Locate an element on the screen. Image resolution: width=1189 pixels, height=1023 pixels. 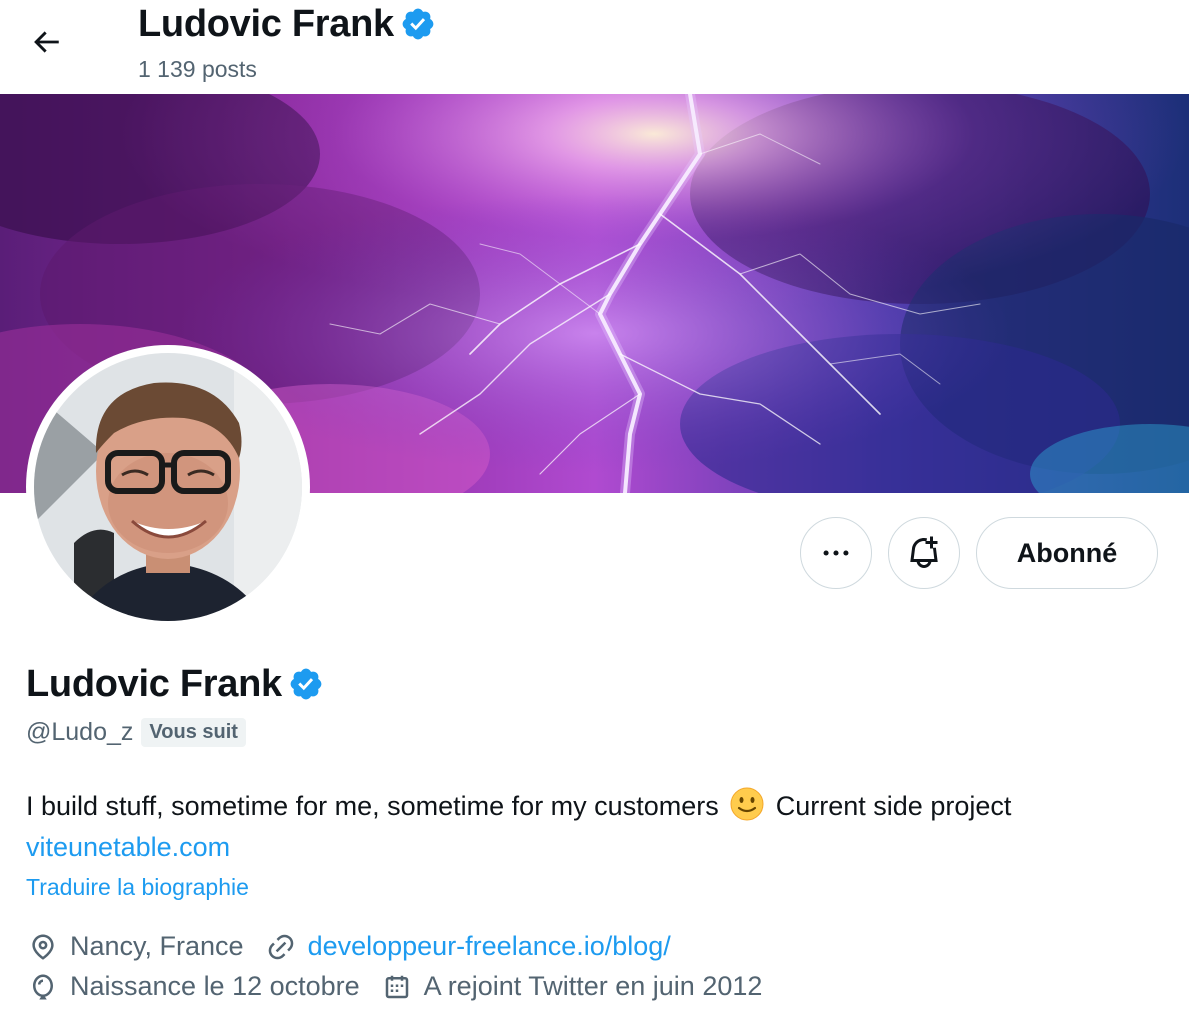
profile-header: Ludovic Frank 1 139 posts is located at coordinates (594, 47).